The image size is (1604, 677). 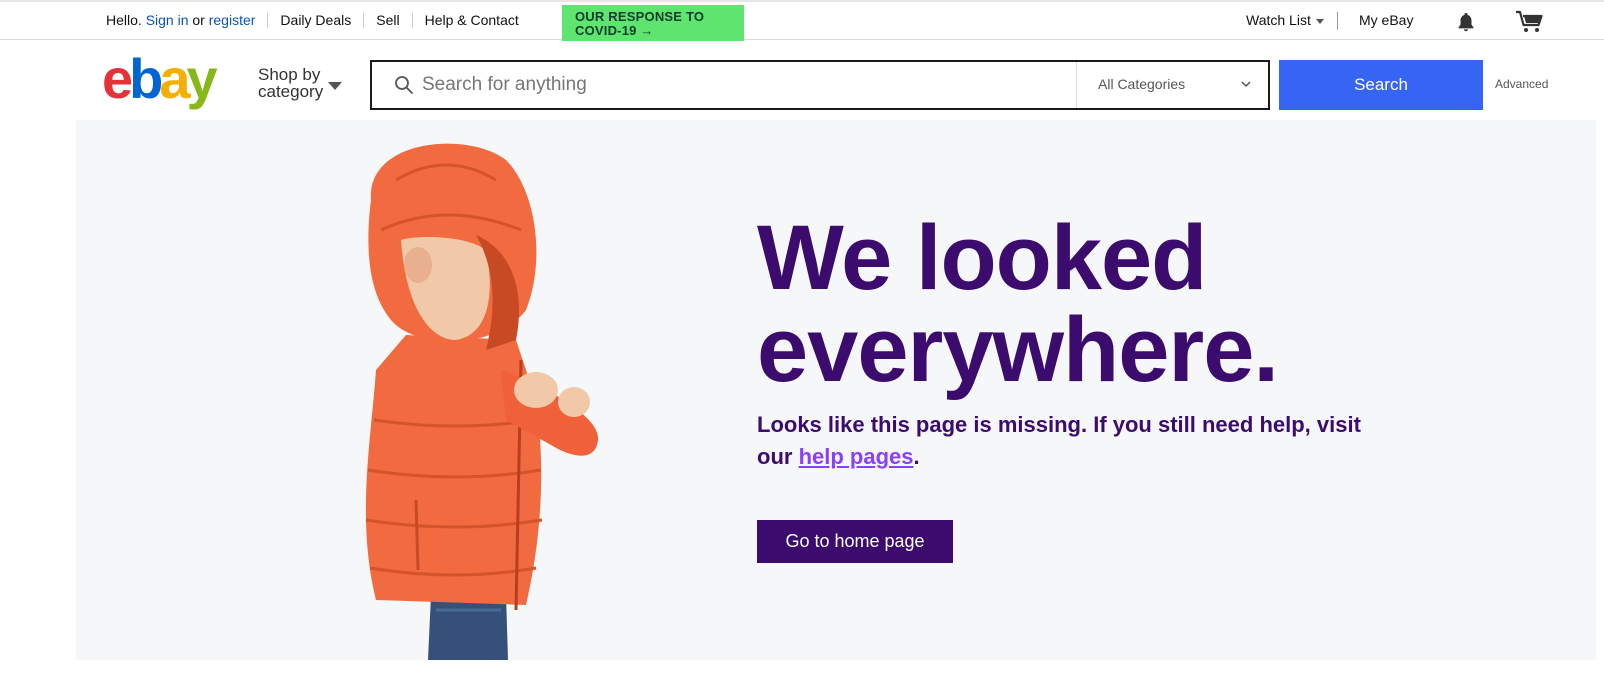 I want to click on go-to-home-button: Go to home page, so click(x=855, y=541).